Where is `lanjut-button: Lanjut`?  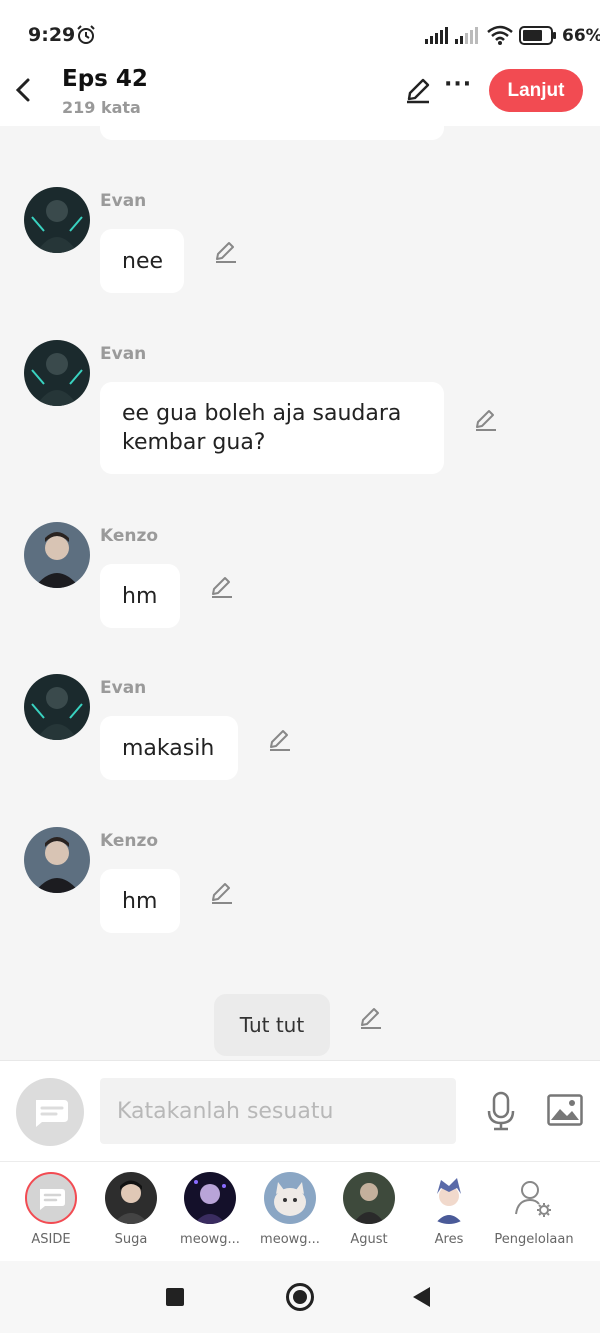
lanjut-button: Lanjut is located at coordinates (536, 90).